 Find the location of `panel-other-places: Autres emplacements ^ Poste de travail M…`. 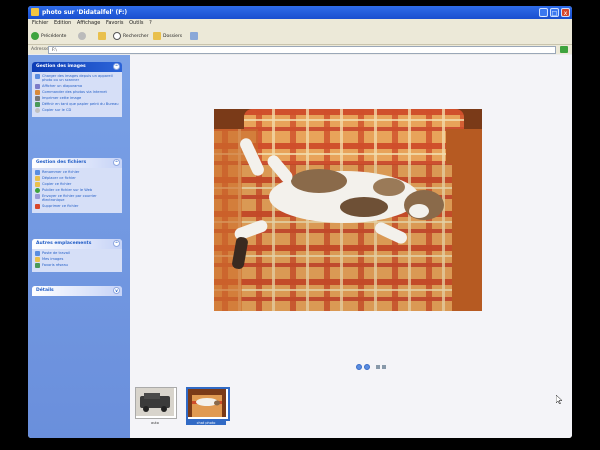

panel-other-places: Autres emplacements ^ Poste de travail M… is located at coordinates (77, 255).